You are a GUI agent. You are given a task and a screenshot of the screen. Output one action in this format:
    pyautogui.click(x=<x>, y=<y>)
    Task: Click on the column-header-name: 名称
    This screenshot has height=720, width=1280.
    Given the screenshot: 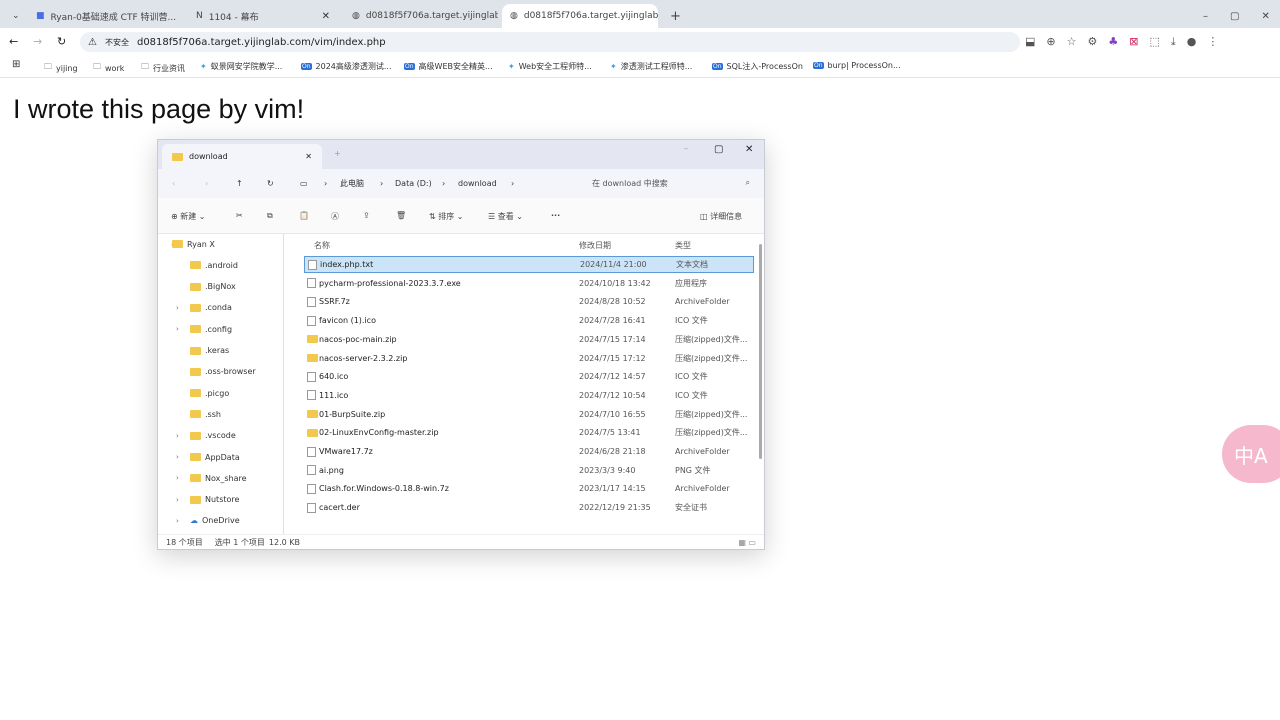 What is the action you would take?
    pyautogui.click(x=322, y=245)
    